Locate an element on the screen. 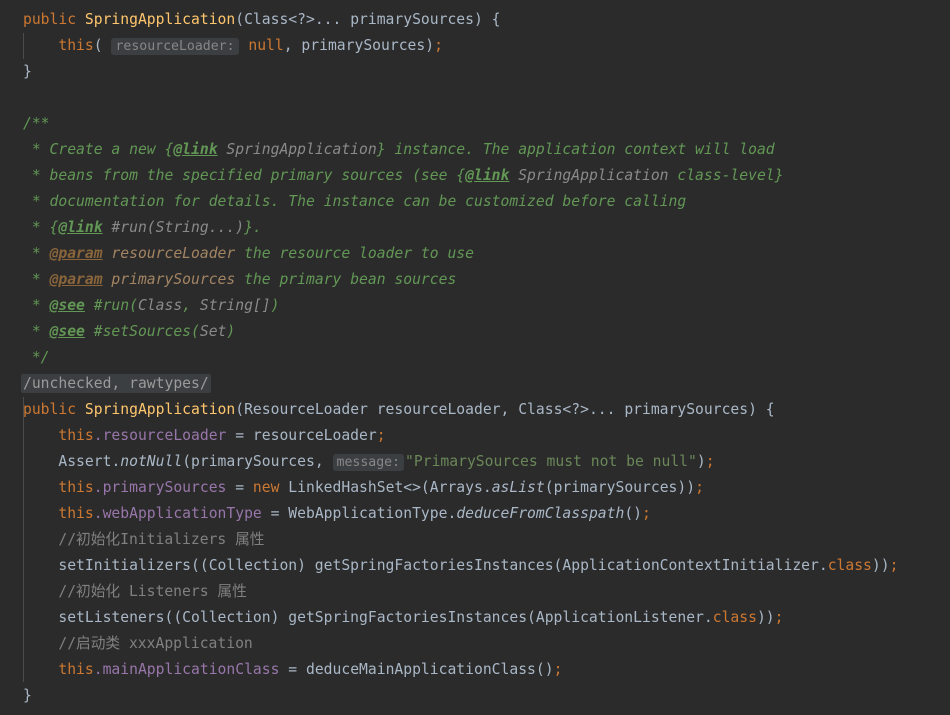 This screenshot has width=950, height=715. code-line: /** is located at coordinates (475, 124).